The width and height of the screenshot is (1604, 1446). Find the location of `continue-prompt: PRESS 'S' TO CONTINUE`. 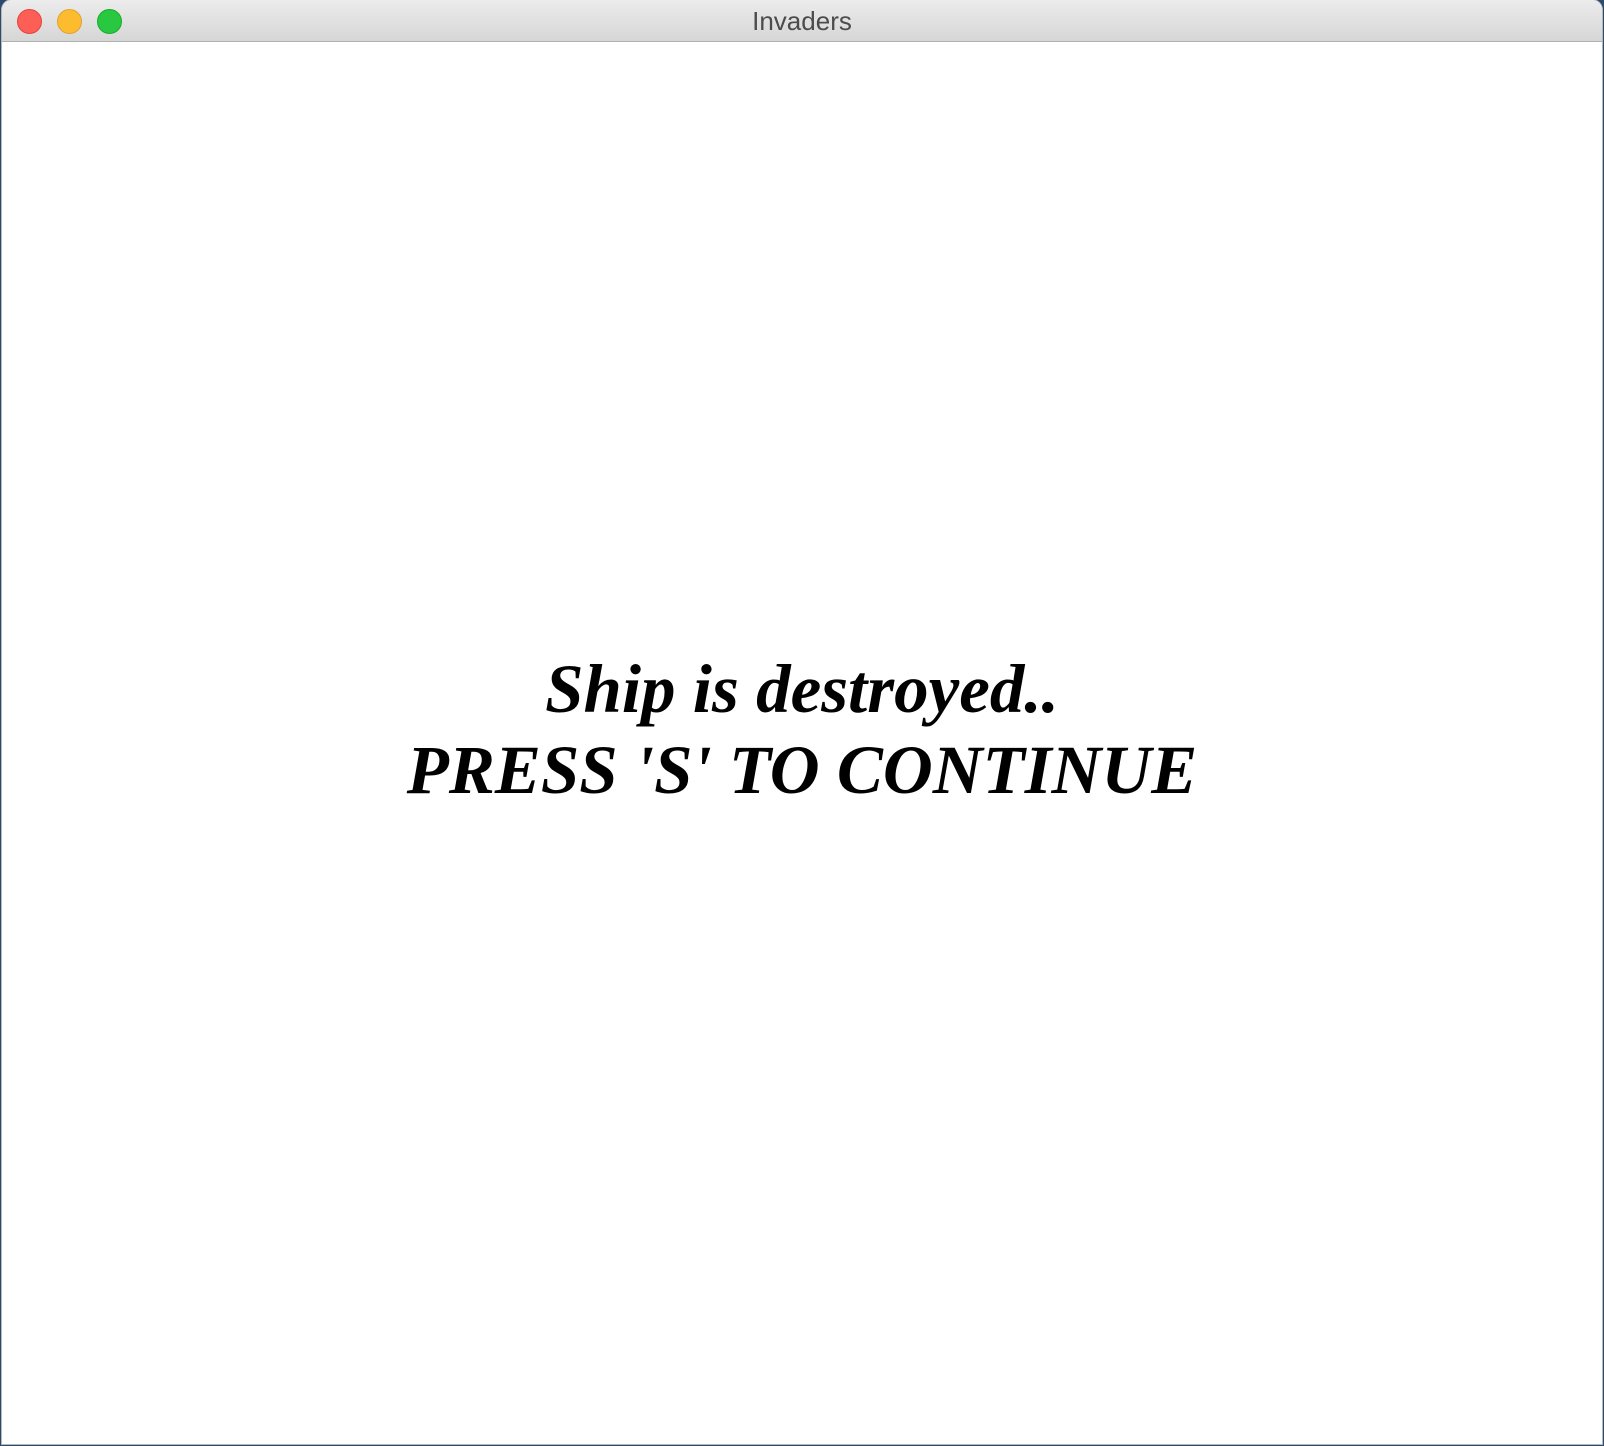

continue-prompt: PRESS 'S' TO CONTINUE is located at coordinates (802, 770).